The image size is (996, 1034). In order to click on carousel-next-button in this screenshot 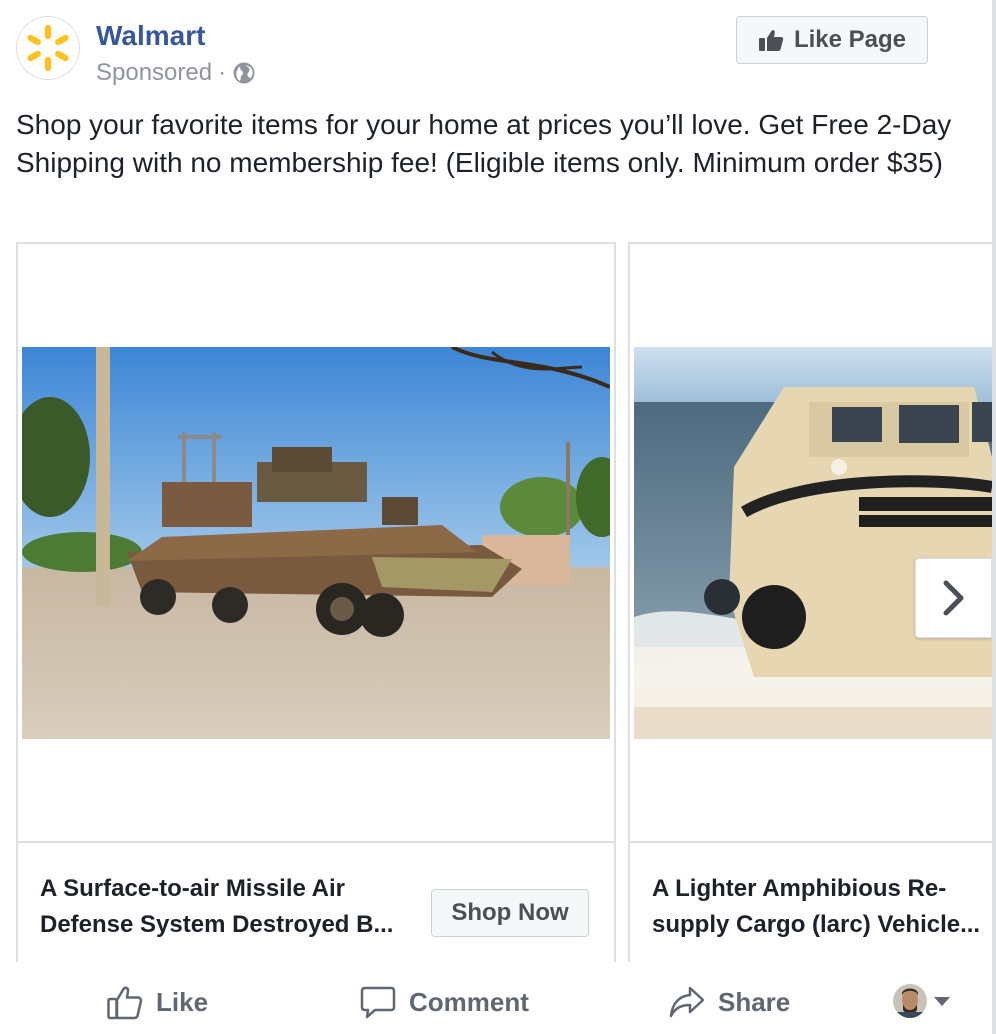, I will do `click(953, 598)`.